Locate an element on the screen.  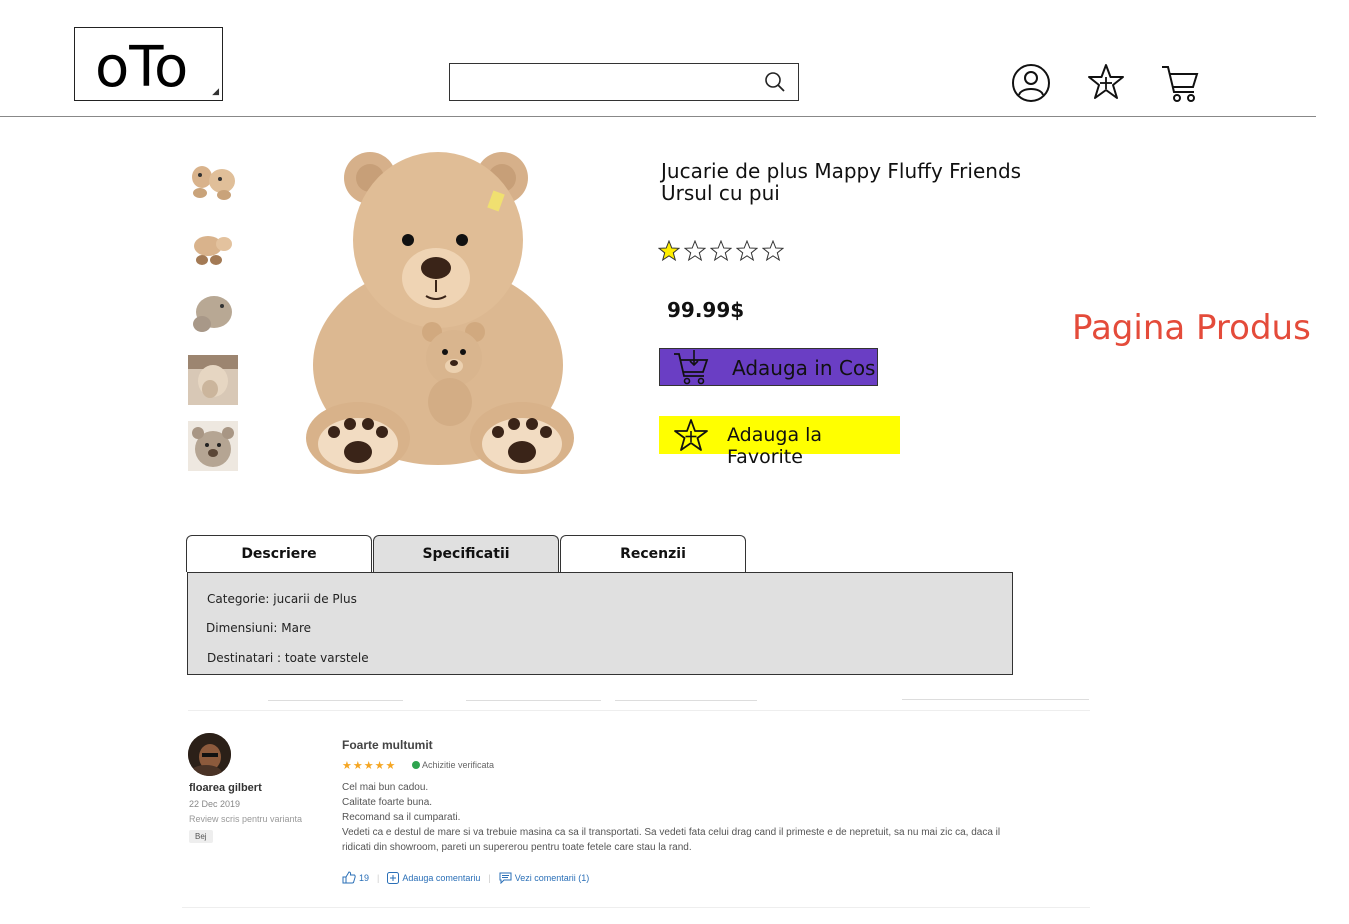
thumbs-up-icon is located at coordinates (349, 877).